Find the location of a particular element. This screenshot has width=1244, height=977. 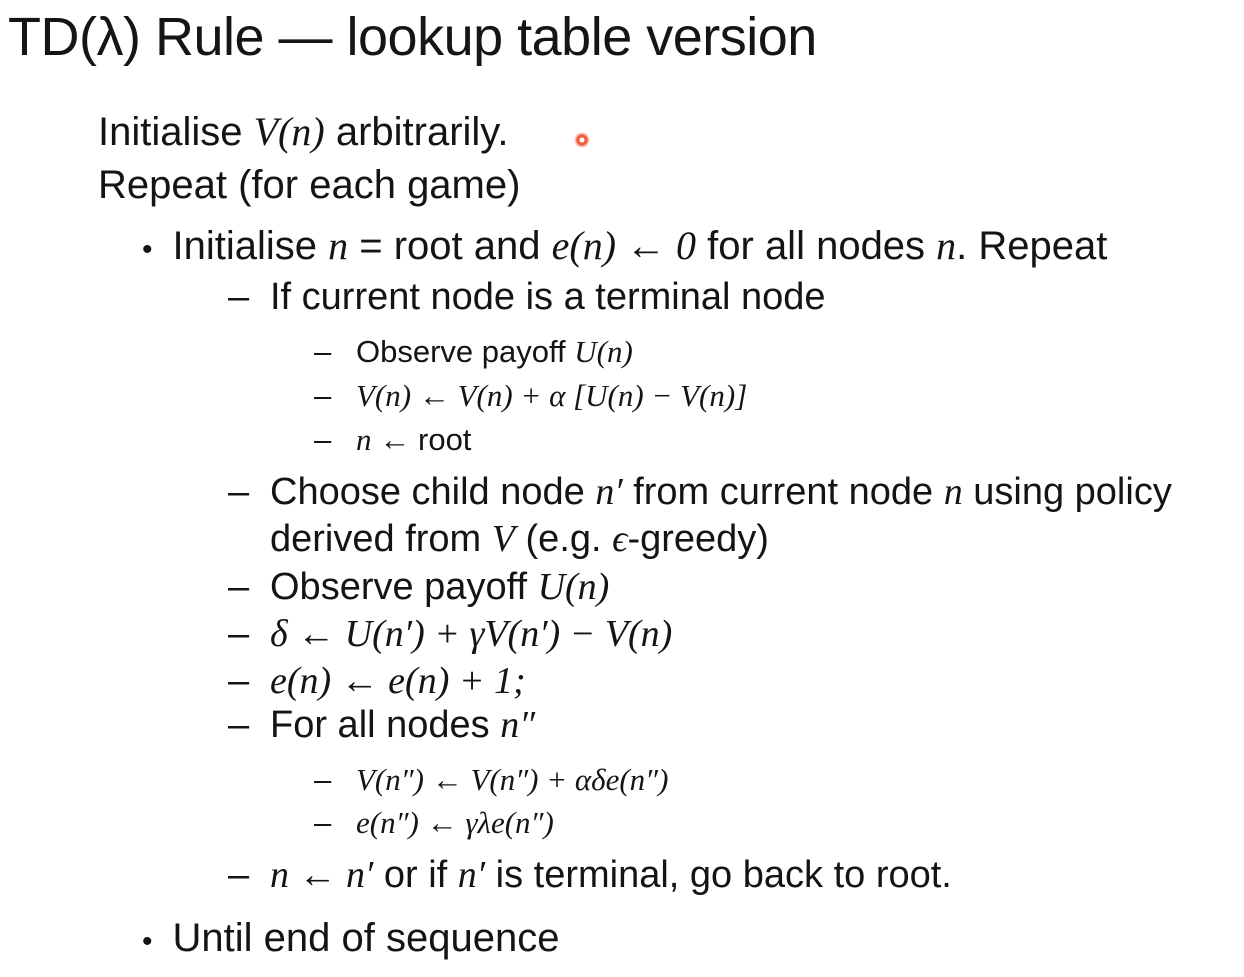

substep-update-value: – V(n) ← V(n) + α [U(n) − V(n)] is located at coordinates (531, 395).